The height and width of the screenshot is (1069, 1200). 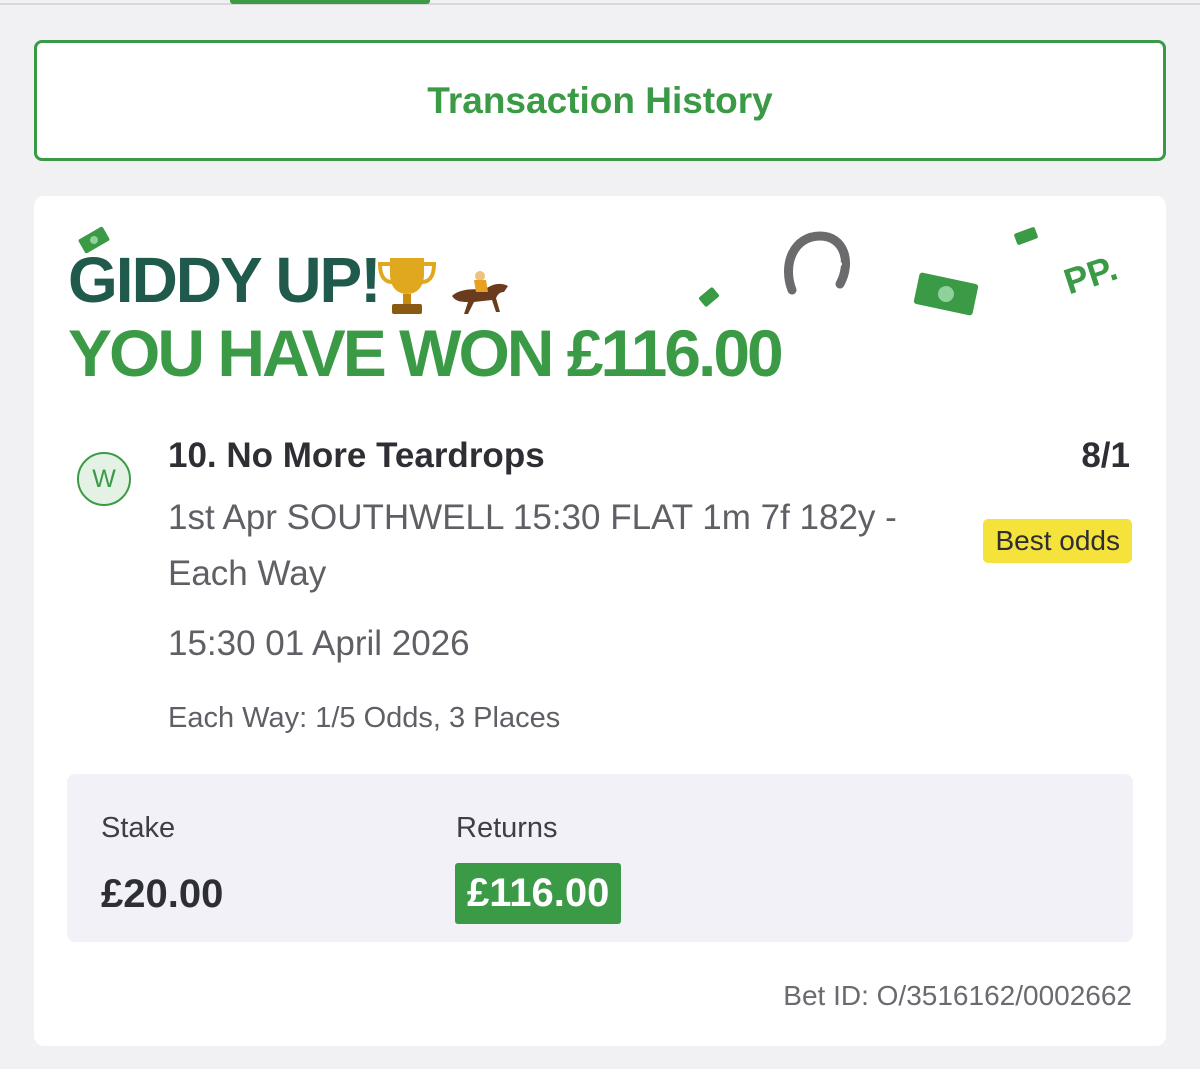 I want to click on transaction-history-button: Transaction History, so click(x=600, y=100).